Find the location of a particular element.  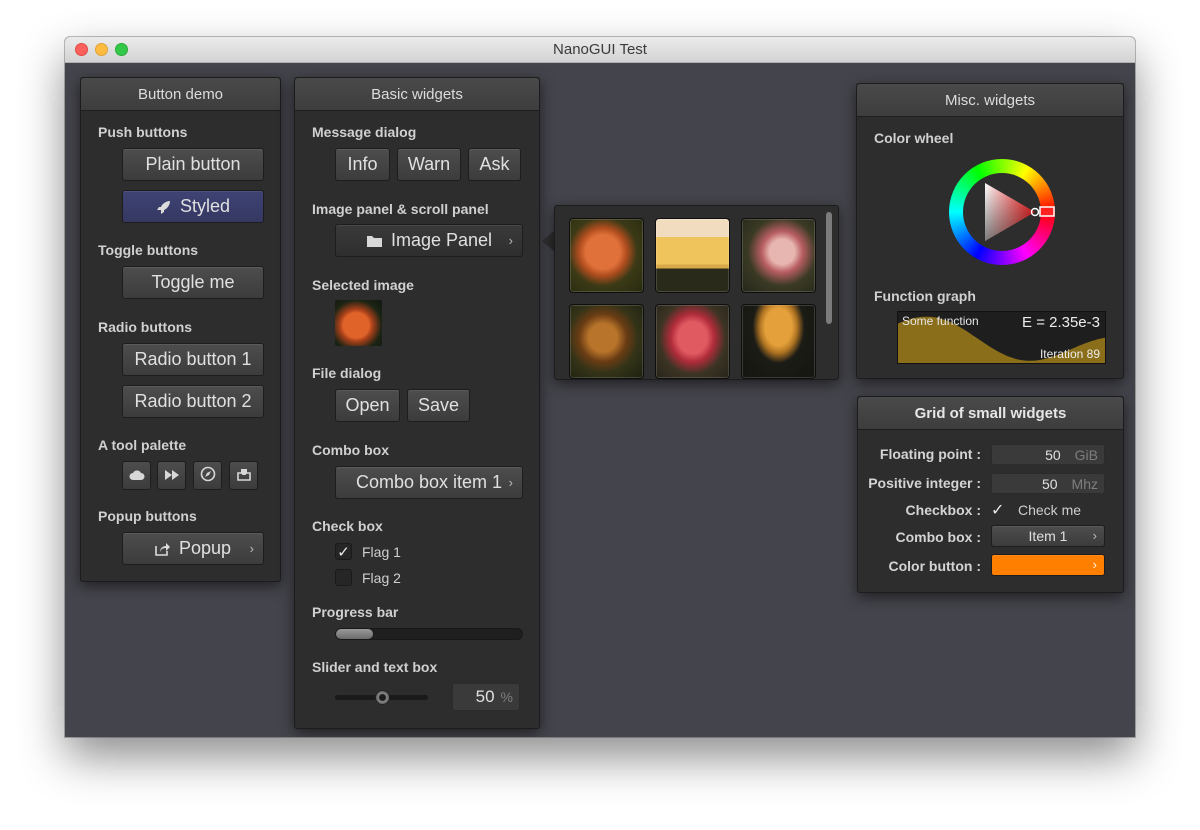

flag-2-check-indicator is located at coordinates (343, 577).